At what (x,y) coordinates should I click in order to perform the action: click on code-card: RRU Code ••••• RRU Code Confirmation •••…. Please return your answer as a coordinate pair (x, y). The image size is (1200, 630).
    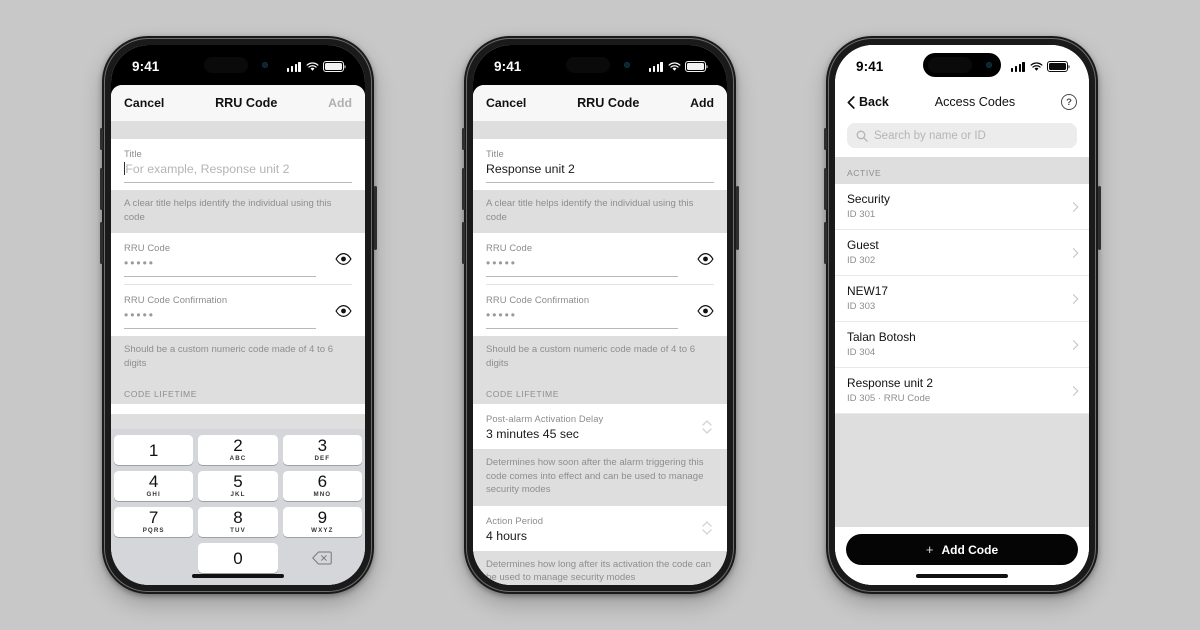
    Looking at the image, I should click on (238, 284).